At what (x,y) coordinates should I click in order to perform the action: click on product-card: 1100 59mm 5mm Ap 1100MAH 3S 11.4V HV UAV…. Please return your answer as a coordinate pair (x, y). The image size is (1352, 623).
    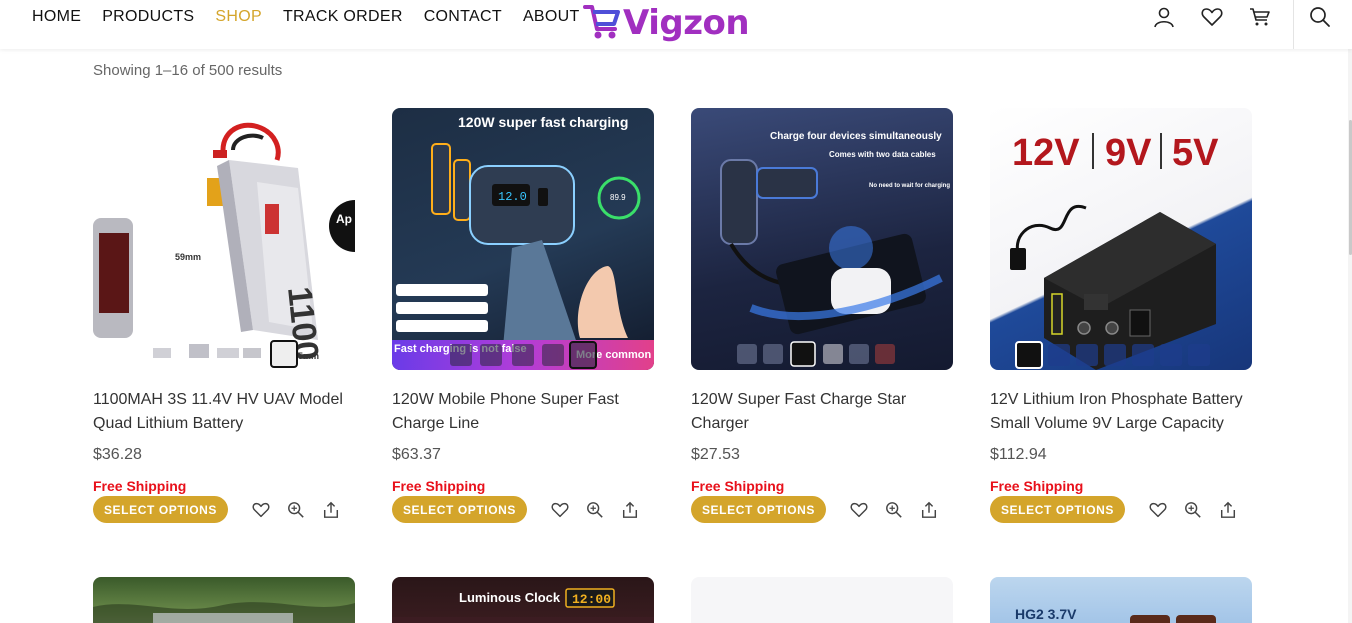
    Looking at the image, I should click on (224, 315).